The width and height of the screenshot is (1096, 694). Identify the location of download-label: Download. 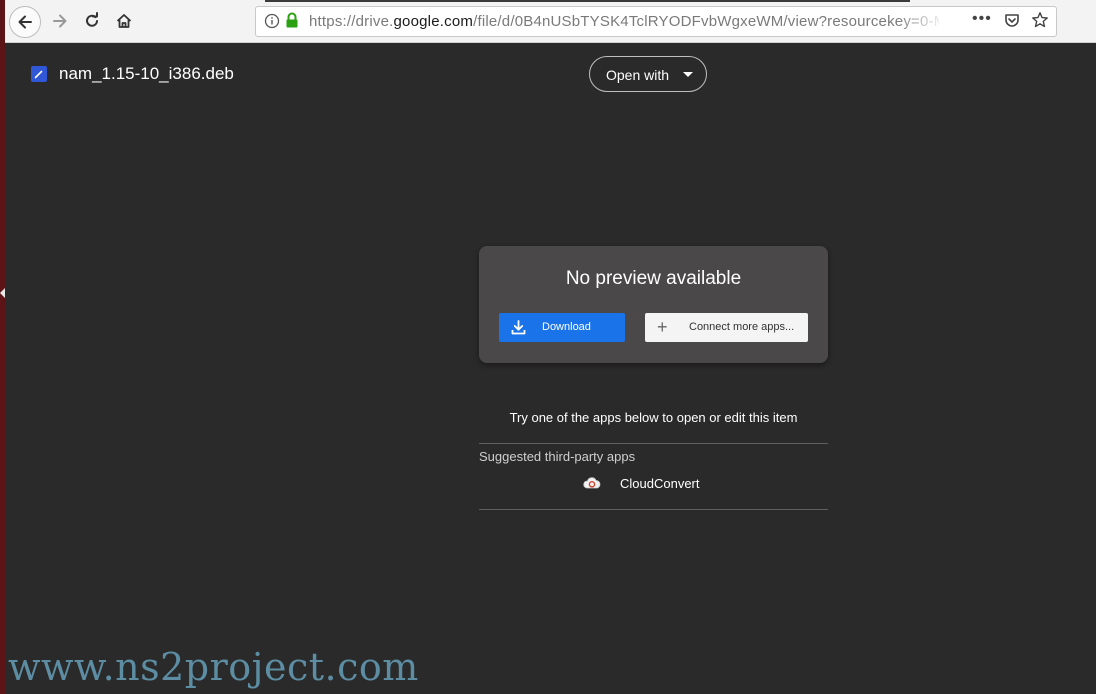
(566, 327).